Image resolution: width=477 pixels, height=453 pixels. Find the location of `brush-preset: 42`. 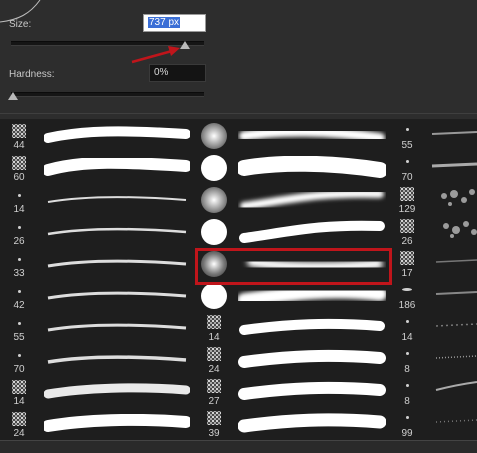

brush-preset: 42 is located at coordinates (19, 296).